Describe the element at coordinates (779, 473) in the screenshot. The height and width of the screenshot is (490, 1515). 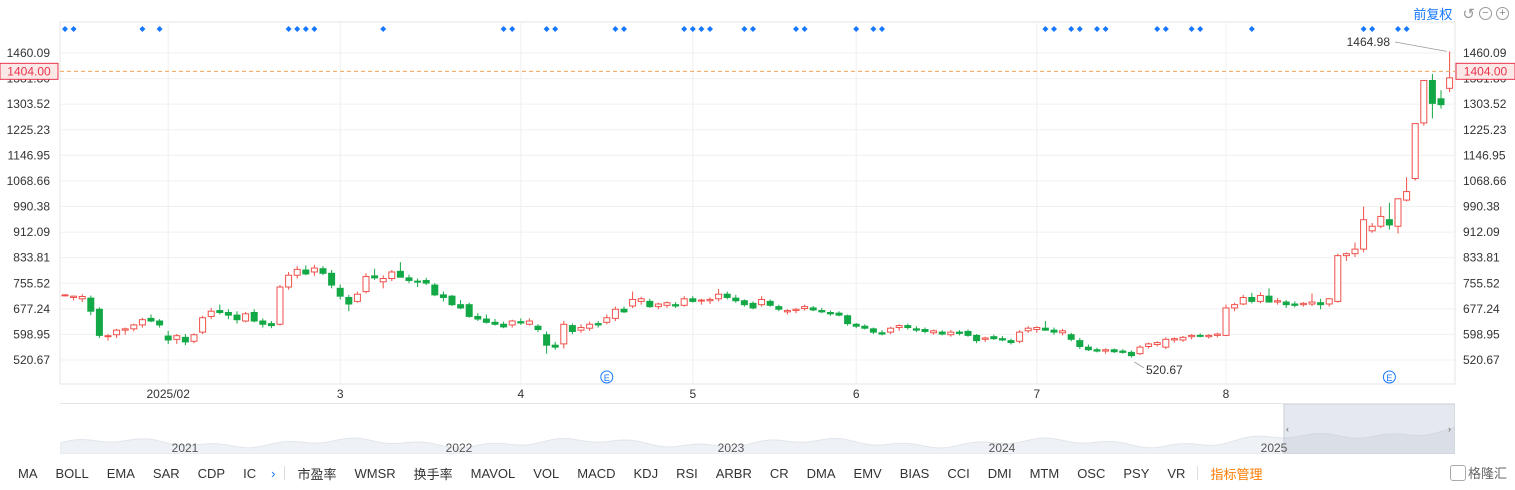
I see `indicator-item: CR` at that location.